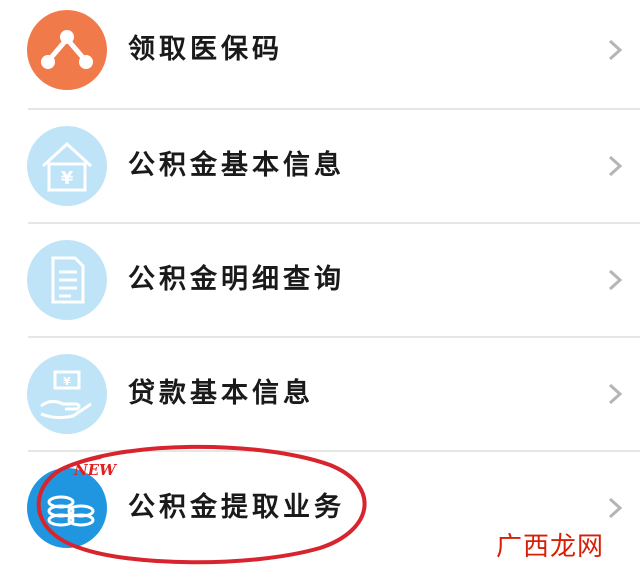 The image size is (640, 572). Describe the element at coordinates (67, 508) in the screenshot. I see `coin-stack-icon` at that location.